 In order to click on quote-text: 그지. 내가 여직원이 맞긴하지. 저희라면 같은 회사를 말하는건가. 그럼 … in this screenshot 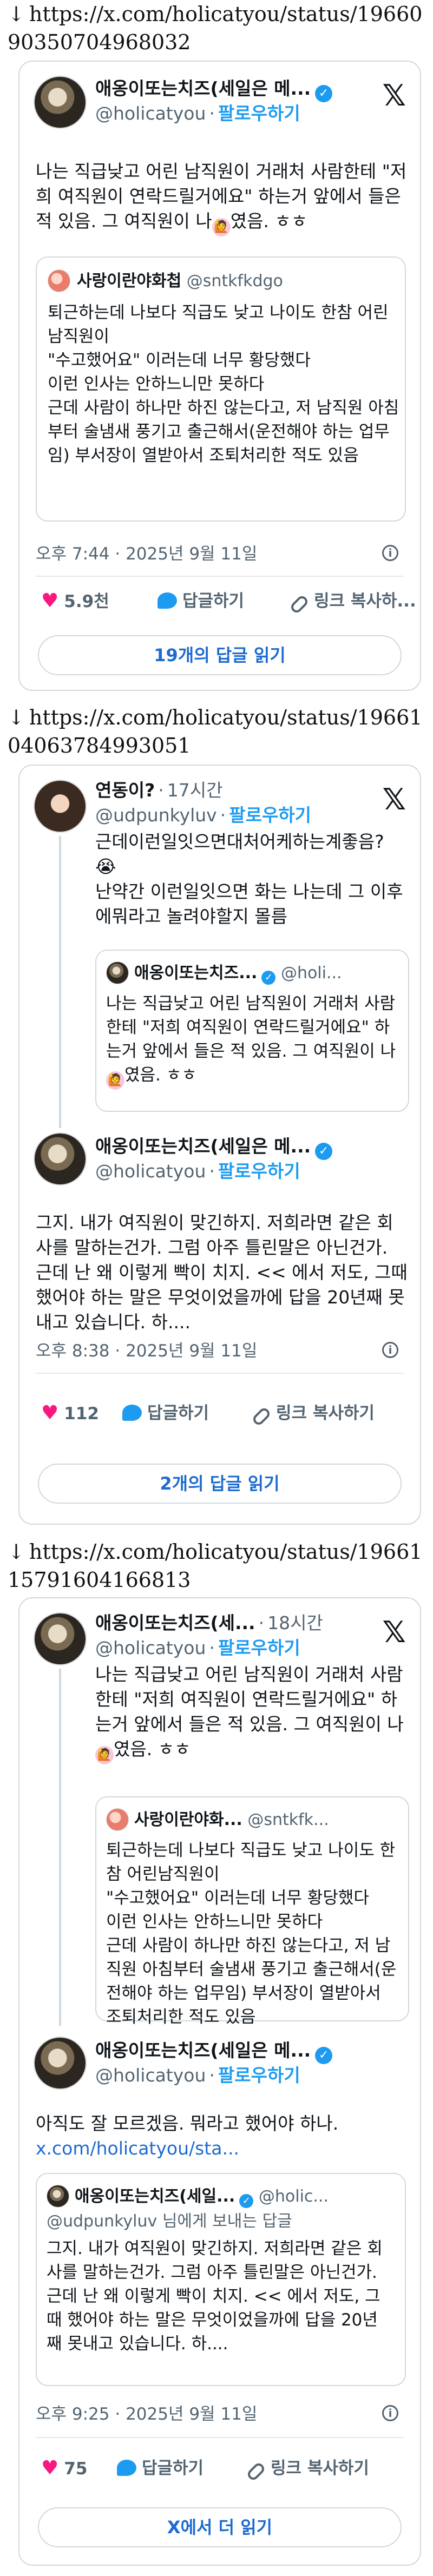, I will do `click(215, 2296)`.